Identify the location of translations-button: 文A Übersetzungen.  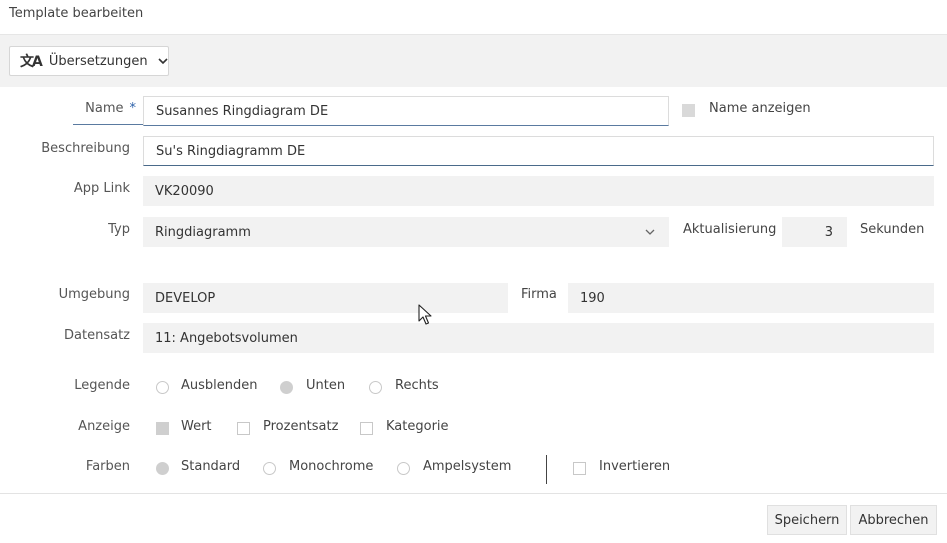
(89, 61).